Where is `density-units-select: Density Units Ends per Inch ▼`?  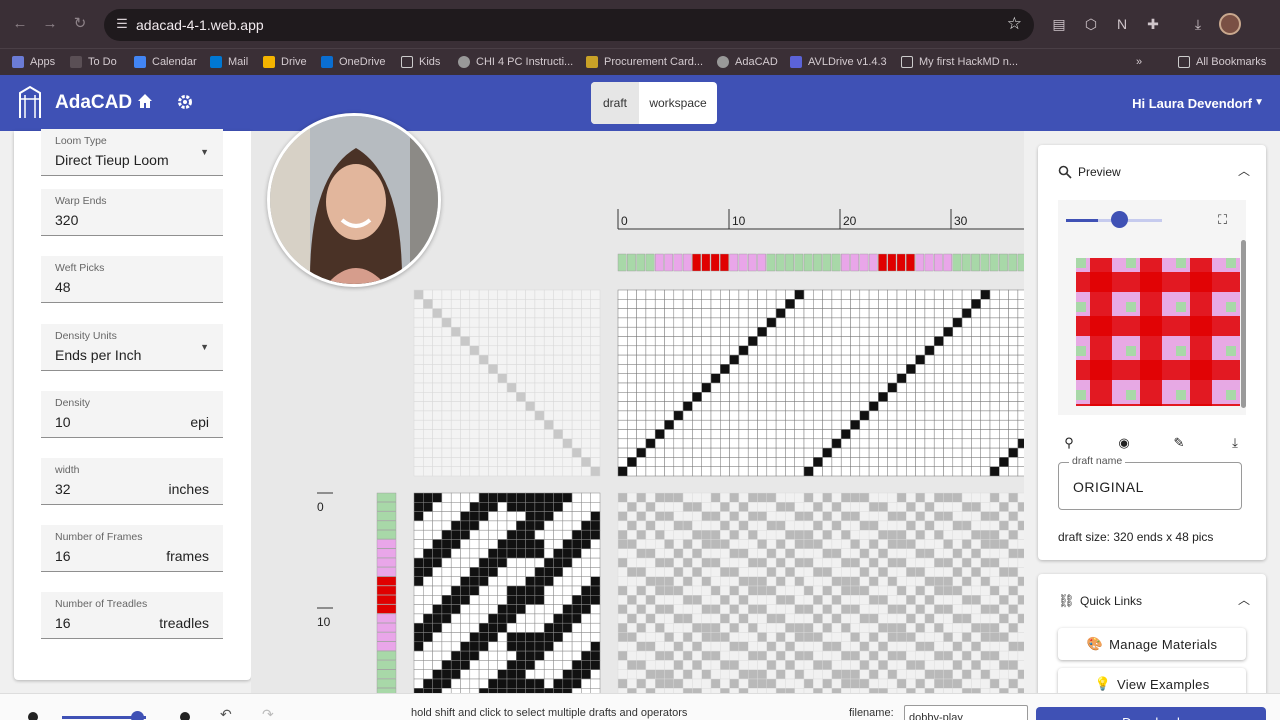 density-units-select: Density Units Ends per Inch ▼ is located at coordinates (132, 347).